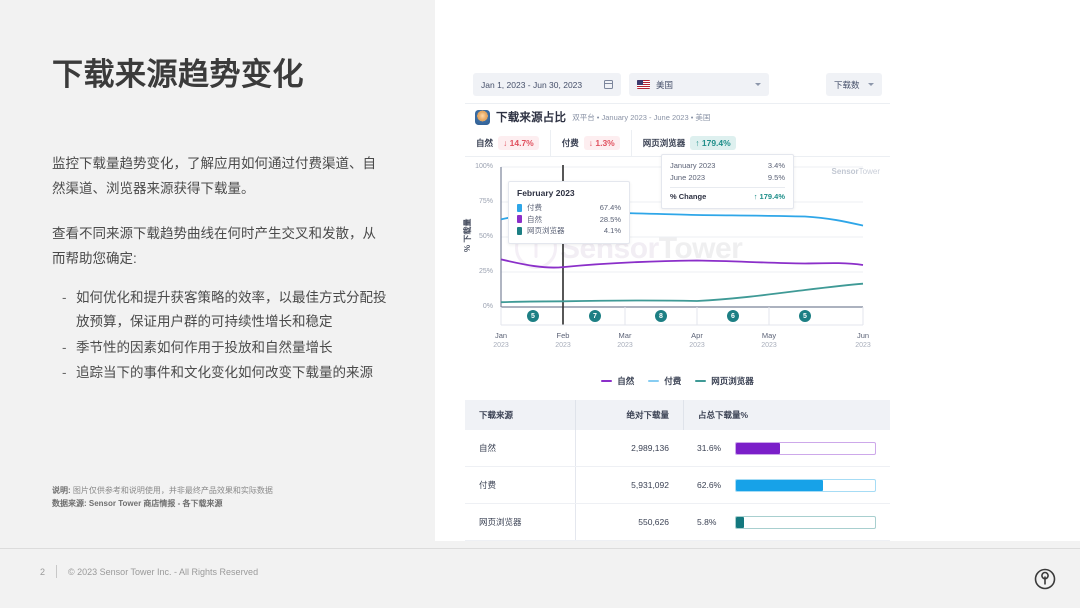 This screenshot has width=1080, height=608. What do you see at coordinates (854, 84) in the screenshot?
I see `metric-selector: 下载数` at bounding box center [854, 84].